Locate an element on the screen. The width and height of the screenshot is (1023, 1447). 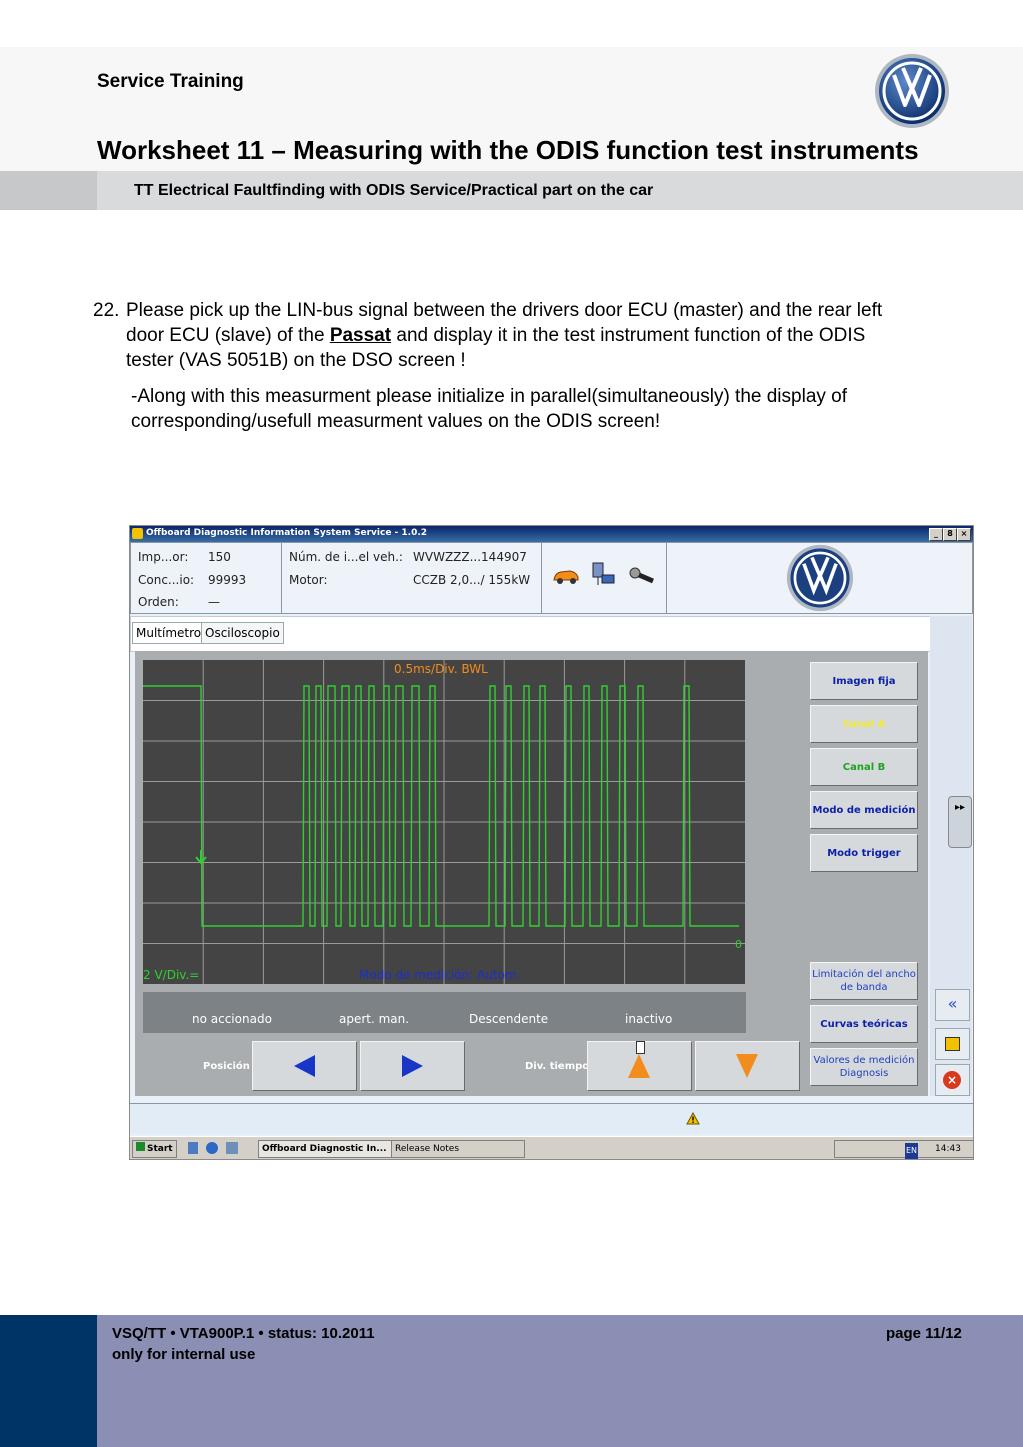
connection-icons-panel is located at coordinates (604, 578).